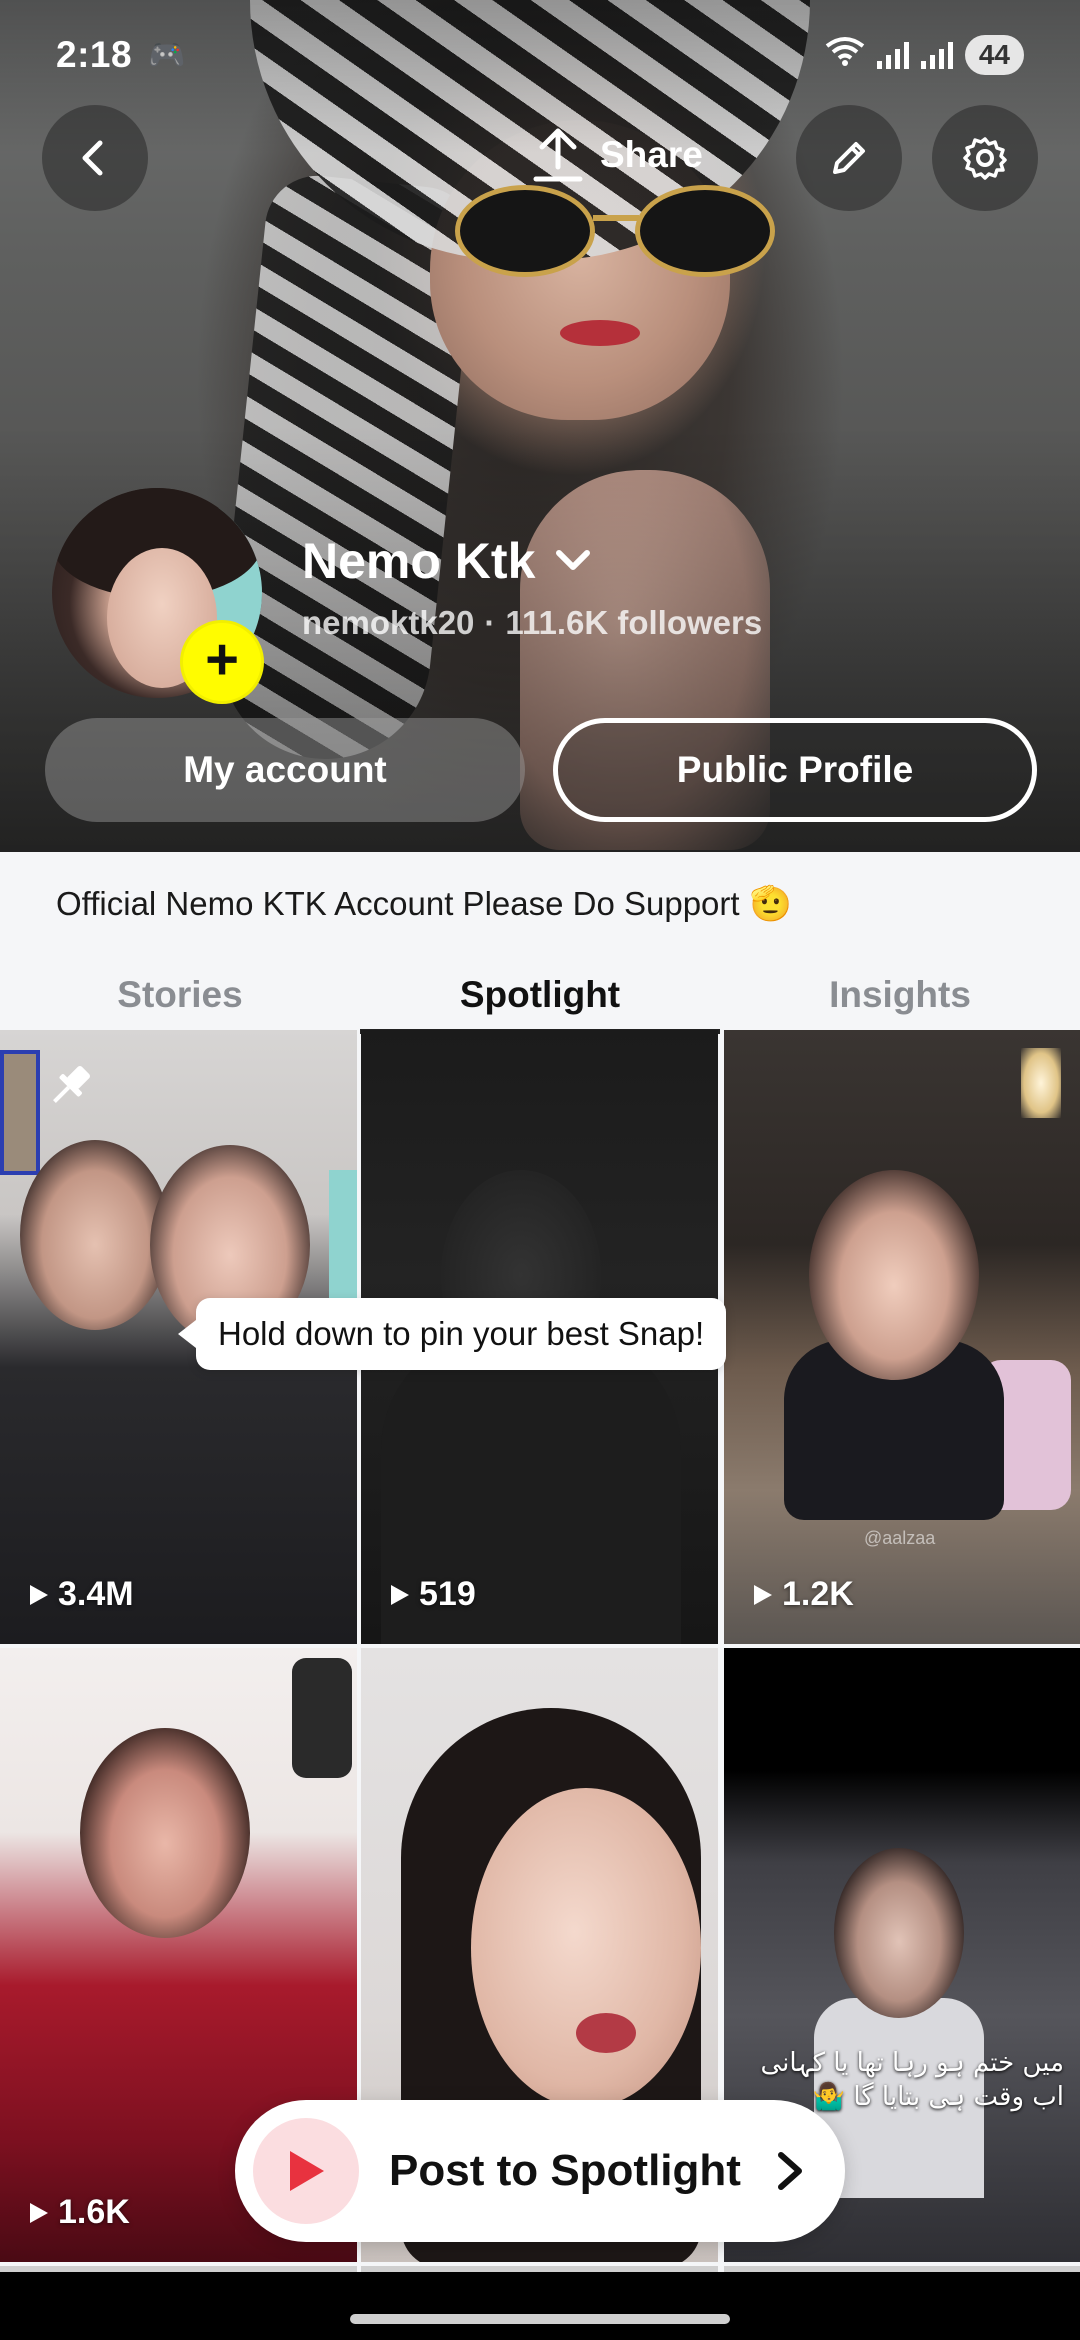  What do you see at coordinates (900, 1538) in the screenshot?
I see `watermark: @aalzaa` at bounding box center [900, 1538].